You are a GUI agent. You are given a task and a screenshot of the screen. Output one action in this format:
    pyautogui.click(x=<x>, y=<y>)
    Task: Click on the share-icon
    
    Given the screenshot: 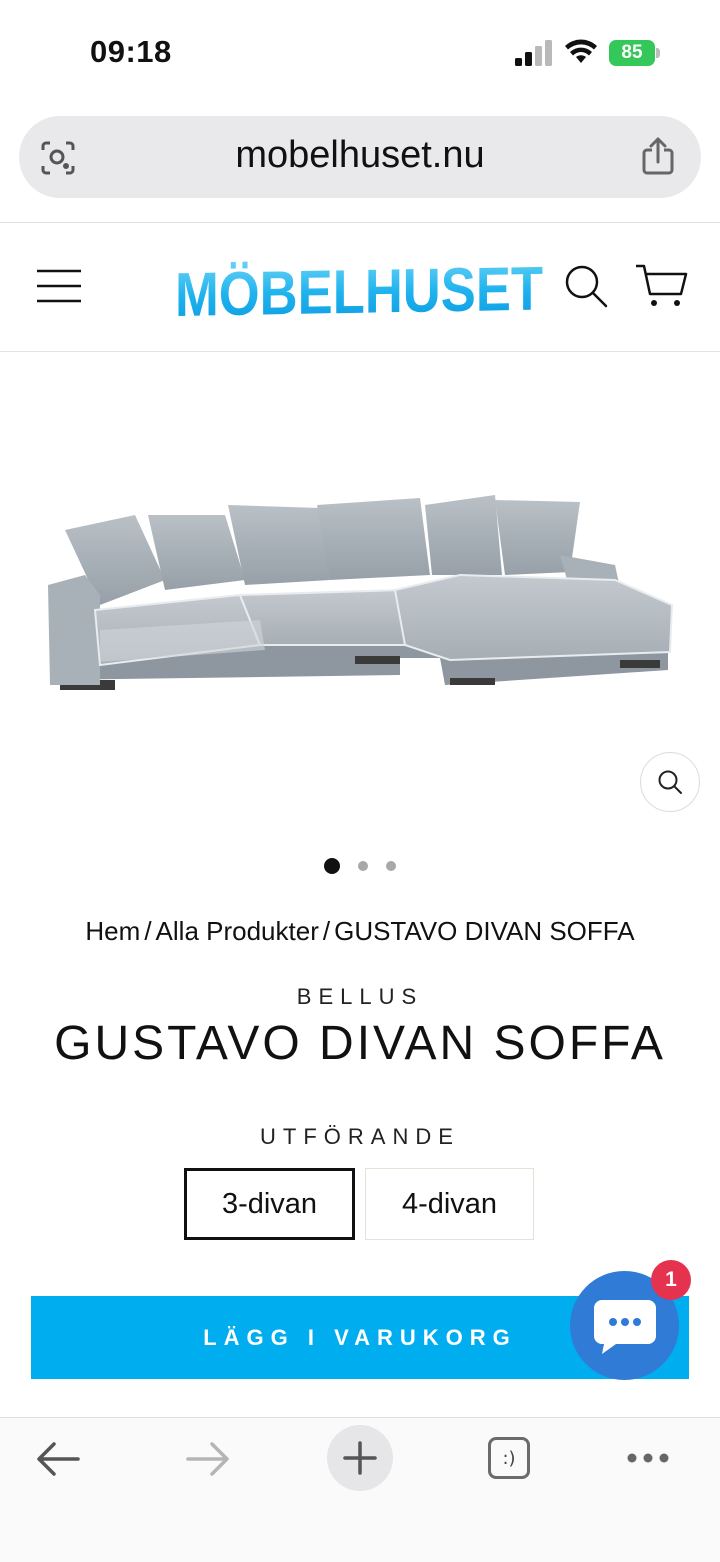 What is the action you would take?
    pyautogui.click(x=658, y=156)
    